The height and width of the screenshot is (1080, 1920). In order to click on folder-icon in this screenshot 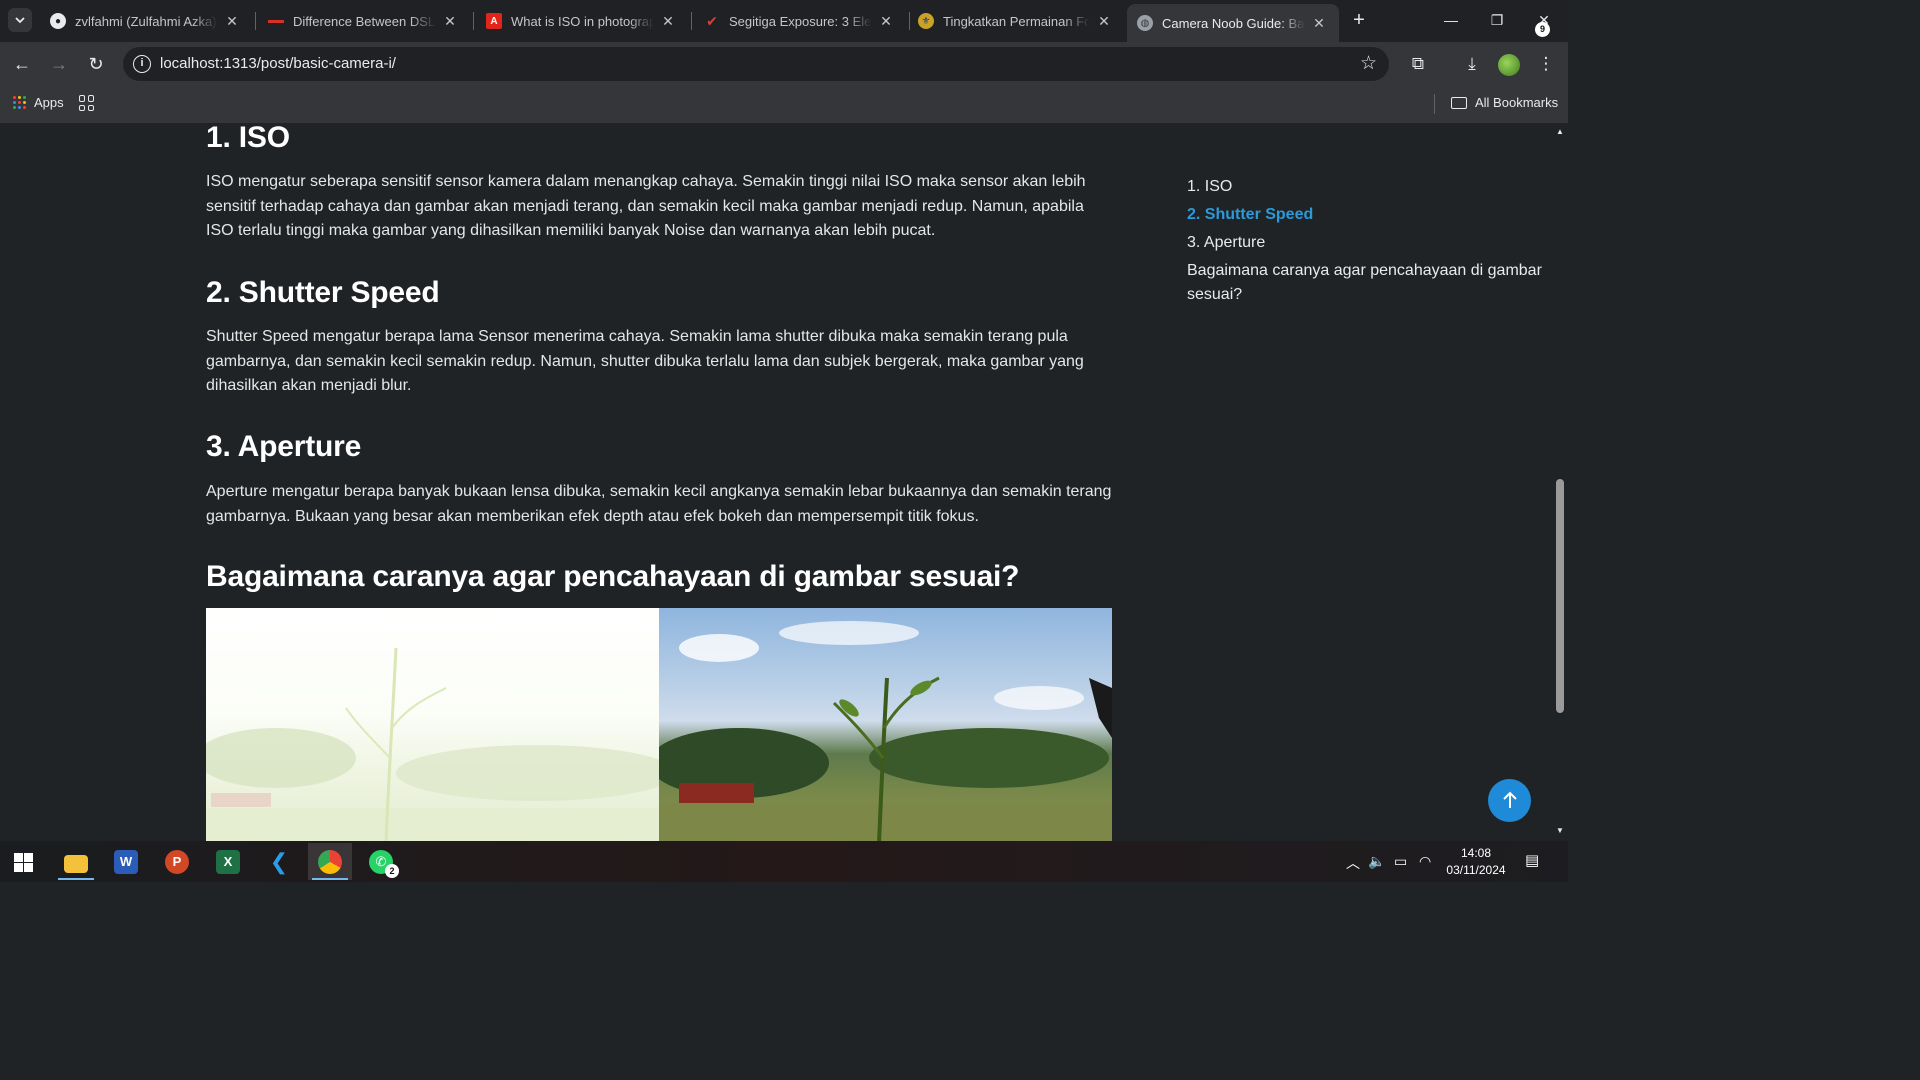, I will do `click(1459, 102)`.